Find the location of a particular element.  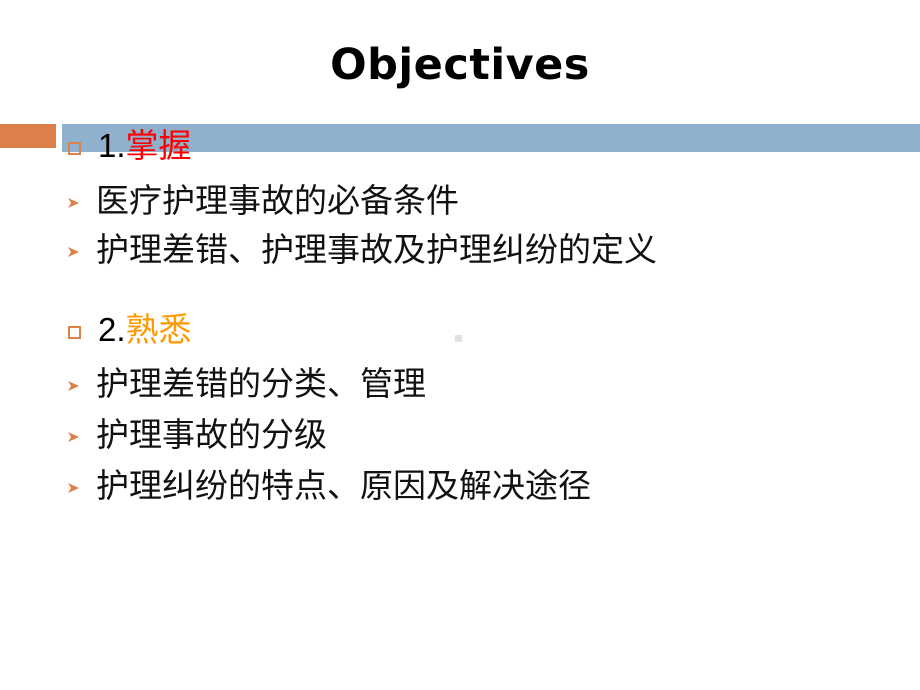

list-item: 护理差错、护理事故及护理纠纷的定义 is located at coordinates (361, 250).